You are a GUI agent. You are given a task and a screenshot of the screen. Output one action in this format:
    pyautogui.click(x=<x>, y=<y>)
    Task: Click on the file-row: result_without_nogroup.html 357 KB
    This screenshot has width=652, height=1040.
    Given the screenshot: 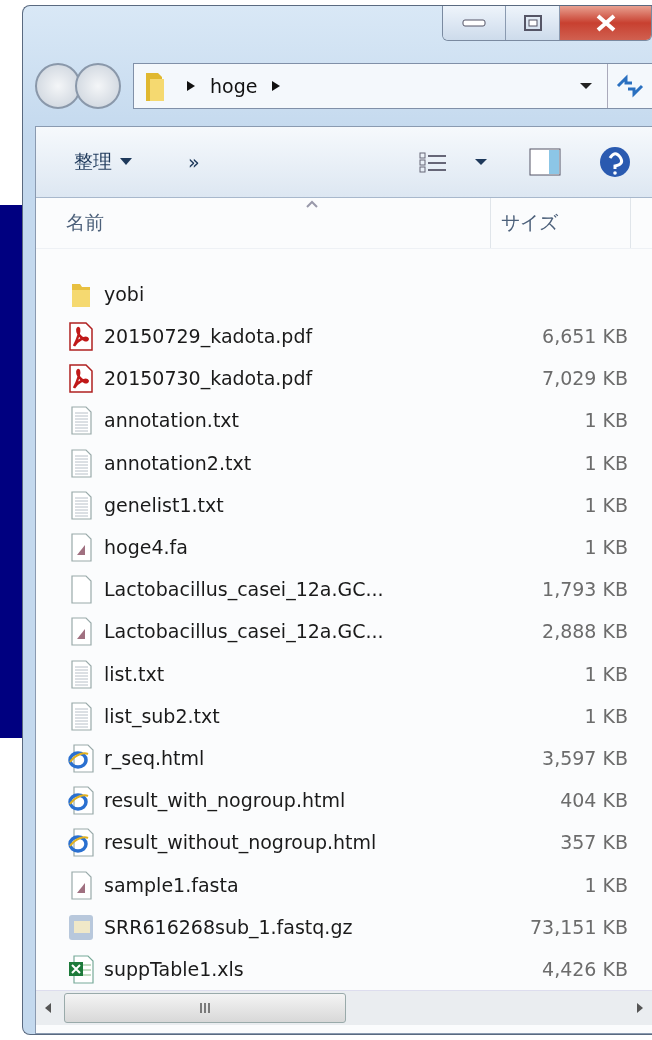 What is the action you would take?
    pyautogui.click(x=344, y=842)
    